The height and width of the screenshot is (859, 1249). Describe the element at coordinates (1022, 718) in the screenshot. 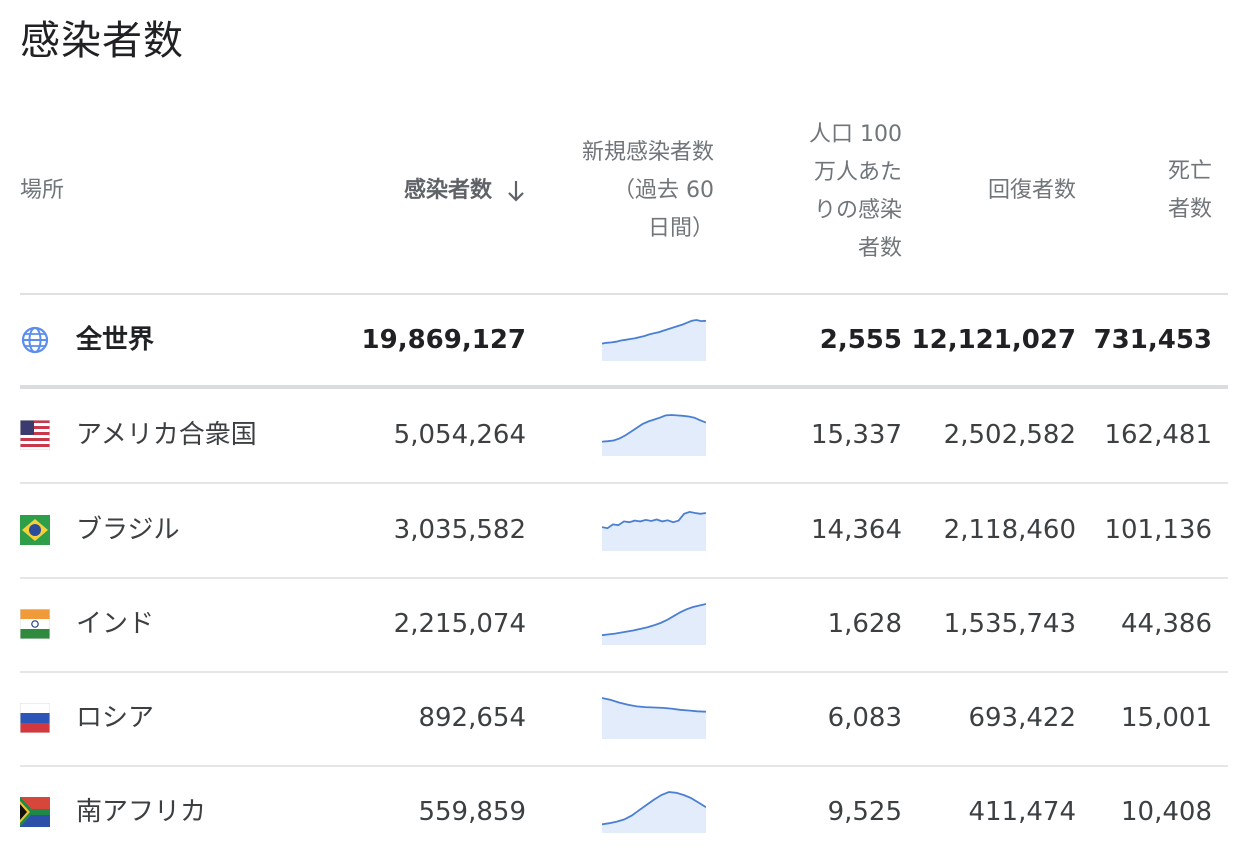

I see `recovered-value: 693,422` at that location.